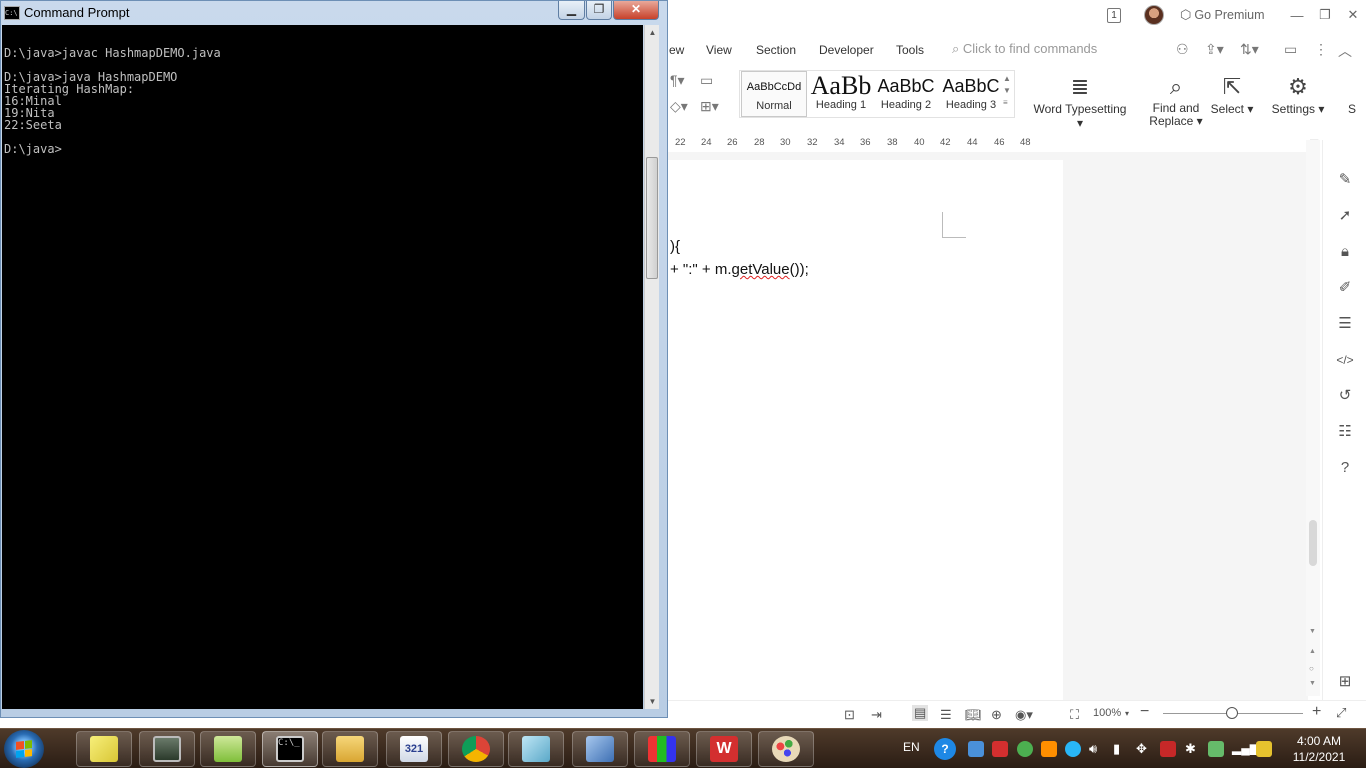 The image size is (1366, 768). What do you see at coordinates (1216, 749) in the screenshot?
I see `network-adapter-icon` at bounding box center [1216, 749].